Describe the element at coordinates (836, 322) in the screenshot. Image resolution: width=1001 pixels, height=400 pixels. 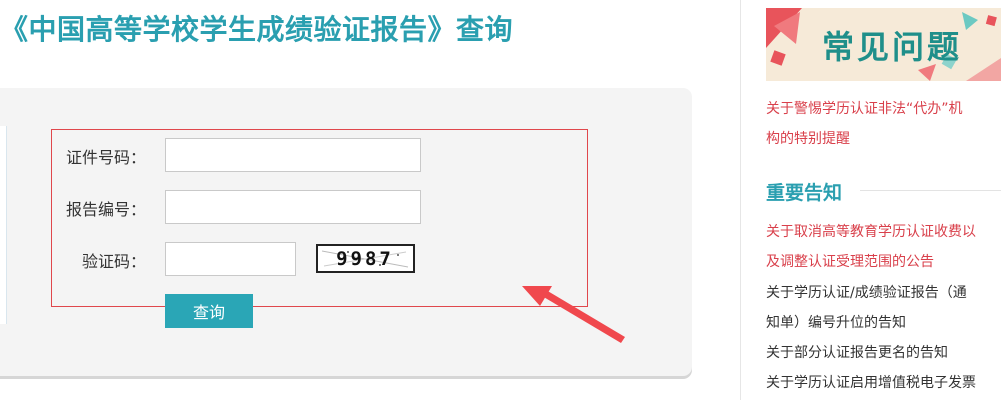
I see `notice-link-2-line2: 知单）编号升位的告知` at that location.